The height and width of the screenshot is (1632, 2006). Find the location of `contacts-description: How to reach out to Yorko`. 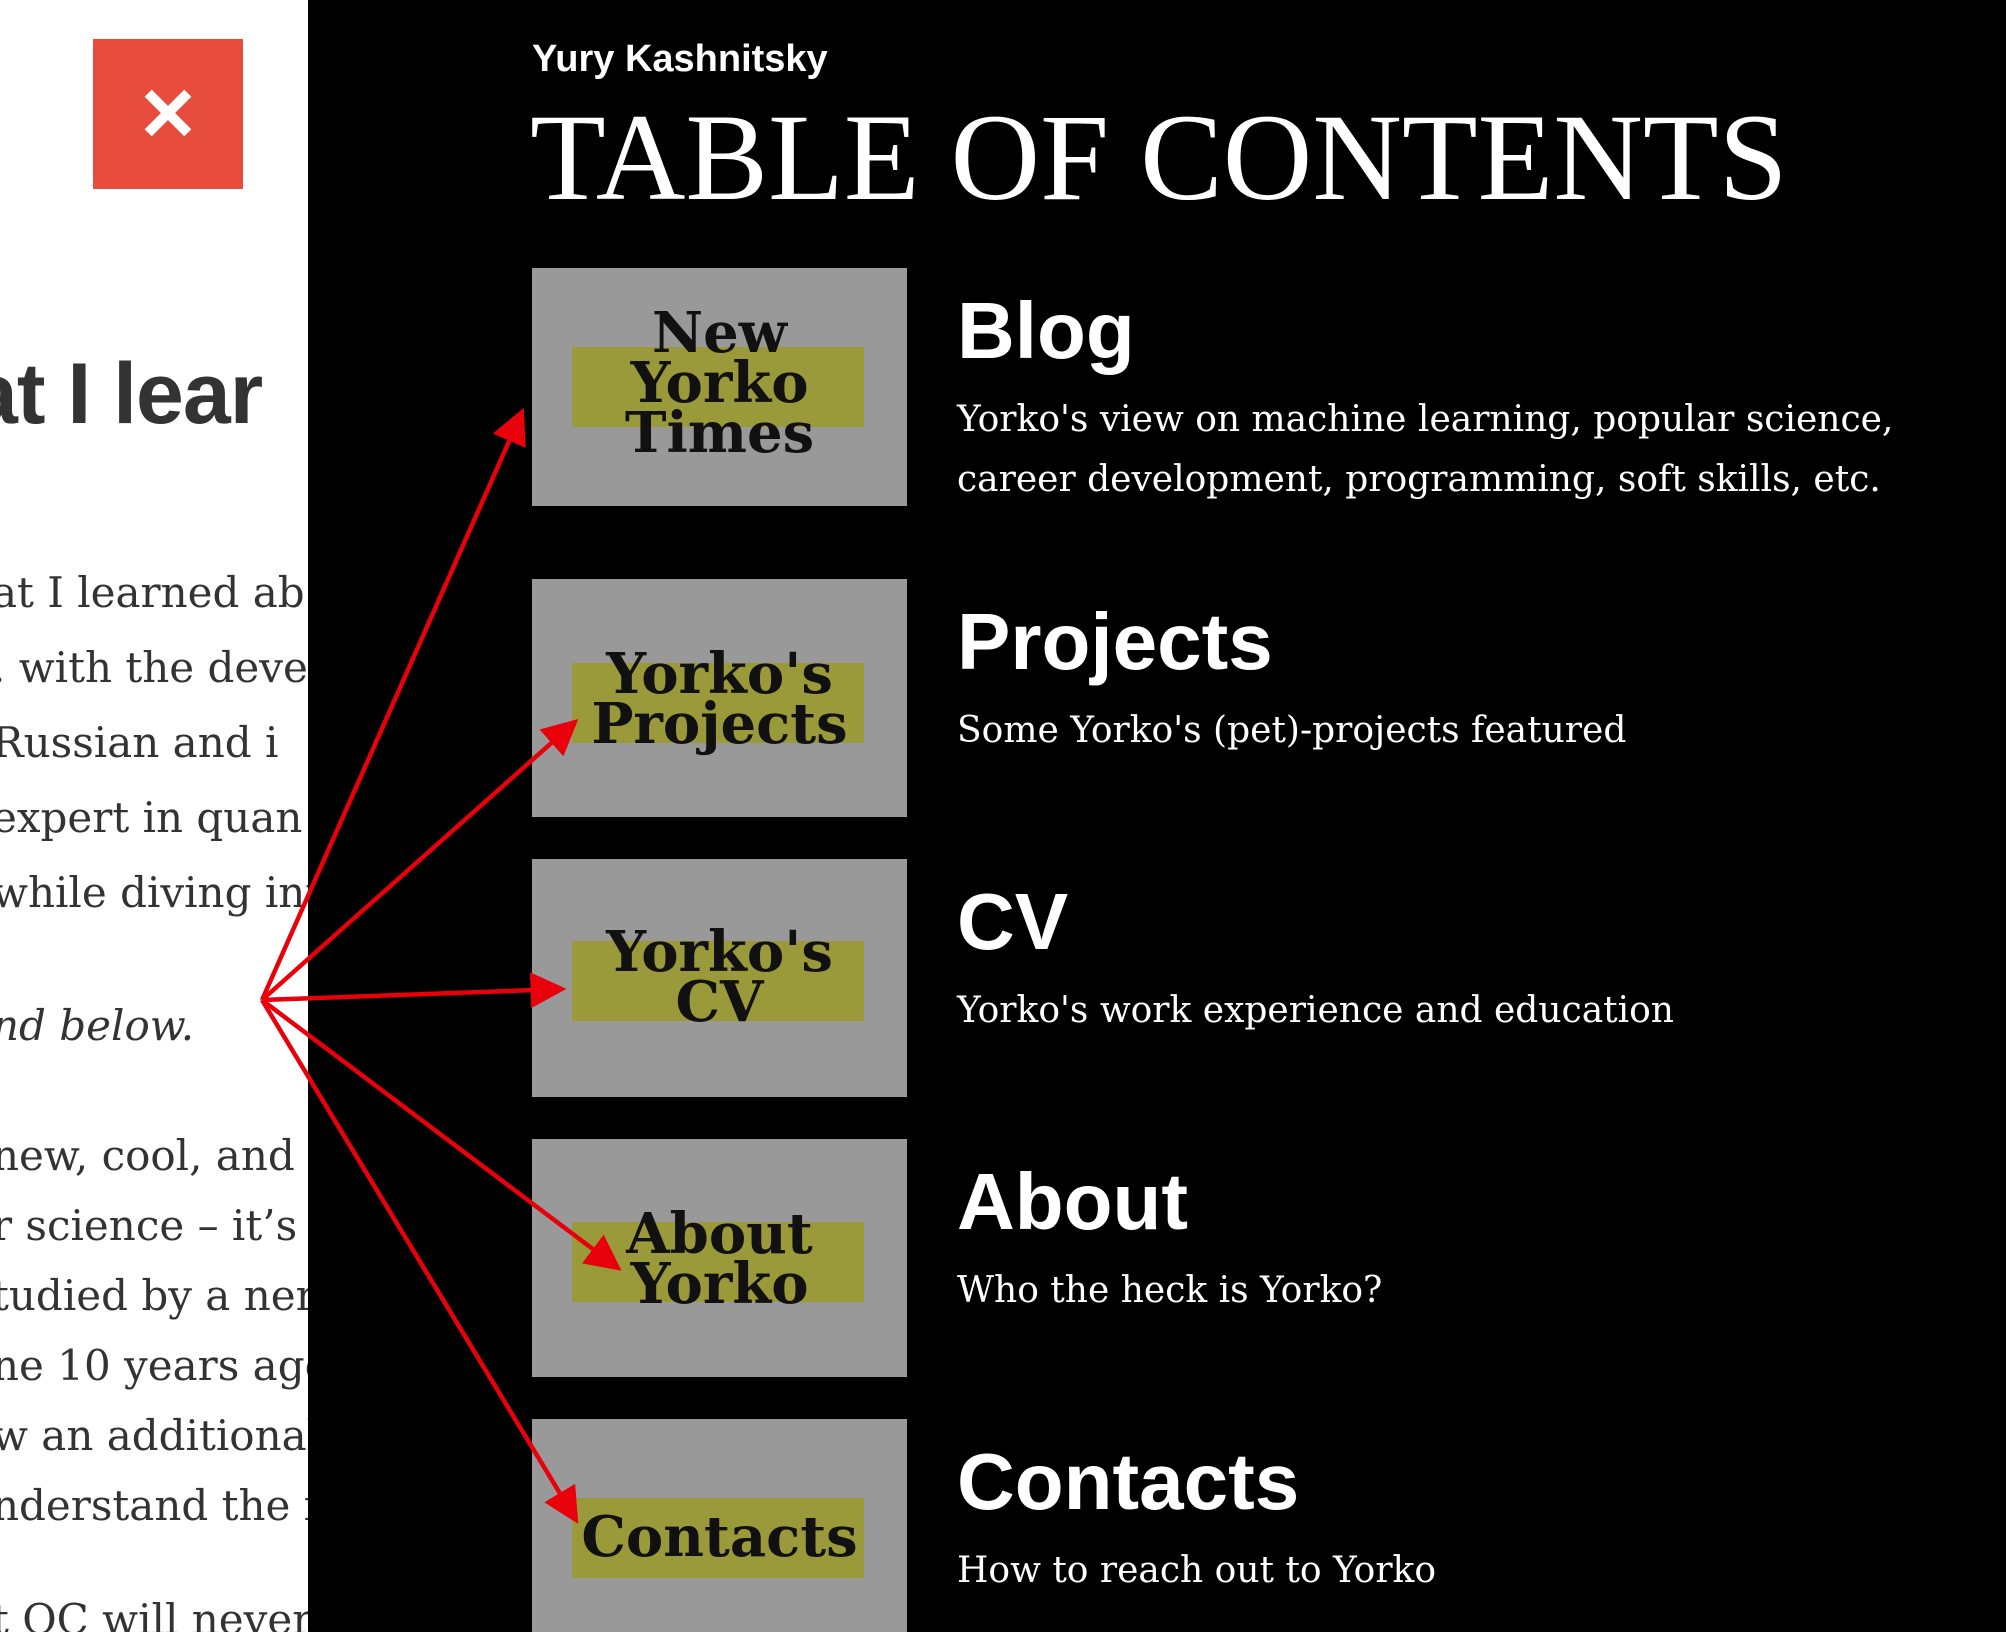

contacts-description: How to reach out to Yorko is located at coordinates (1197, 1570).